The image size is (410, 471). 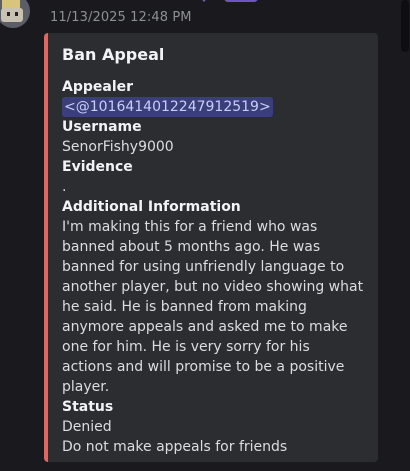 I want to click on field-name: Evidence, so click(x=97, y=167).